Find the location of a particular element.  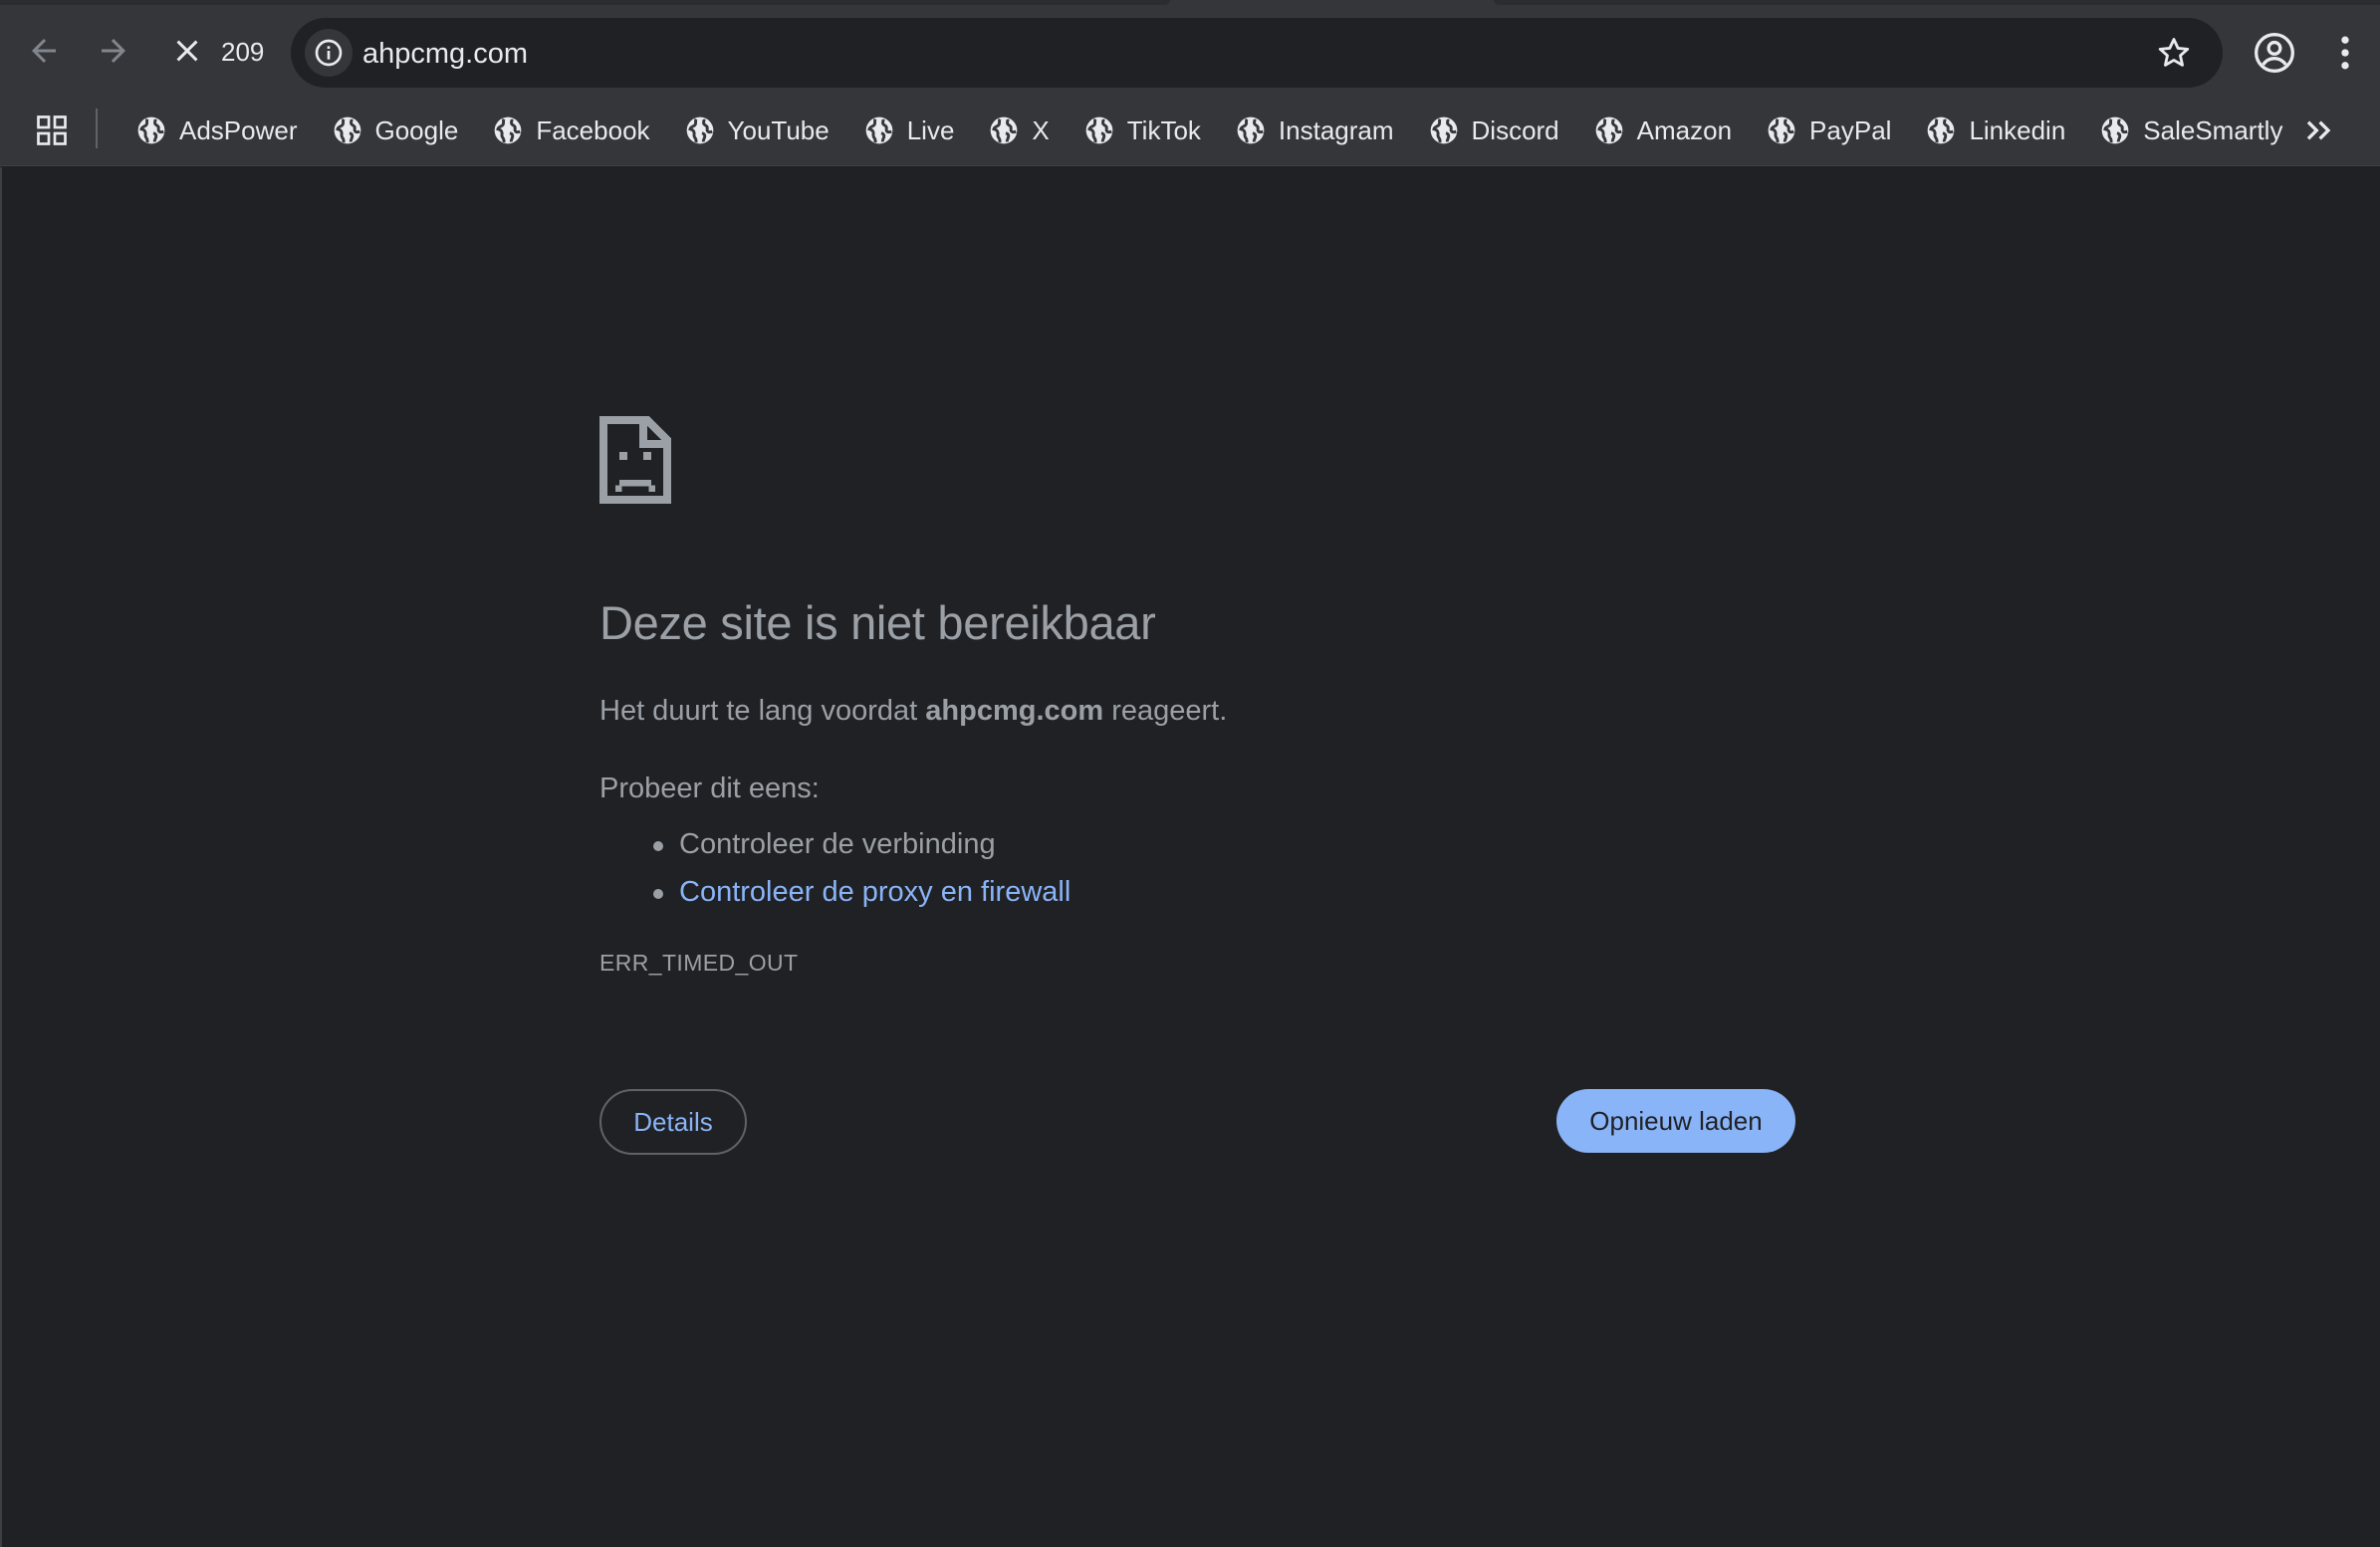

address-bar: ahpcmg.com is located at coordinates (1257, 53).